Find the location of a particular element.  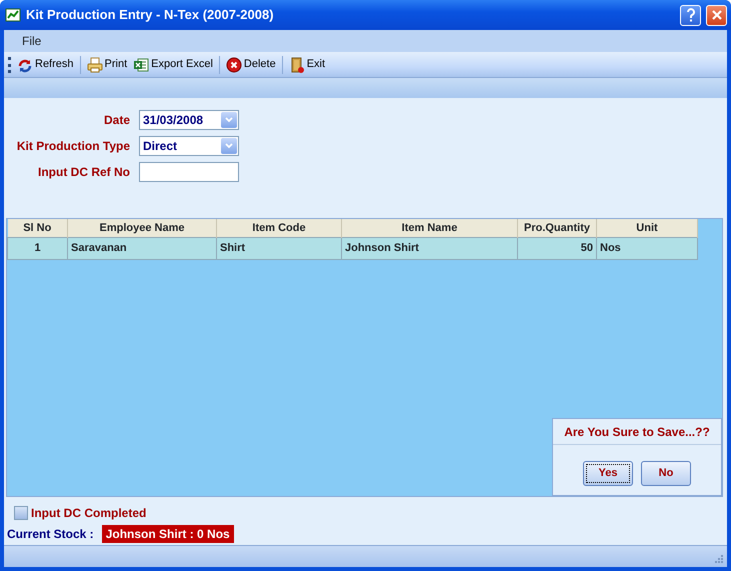

field-label: Kit Production Type is located at coordinates (73, 146).